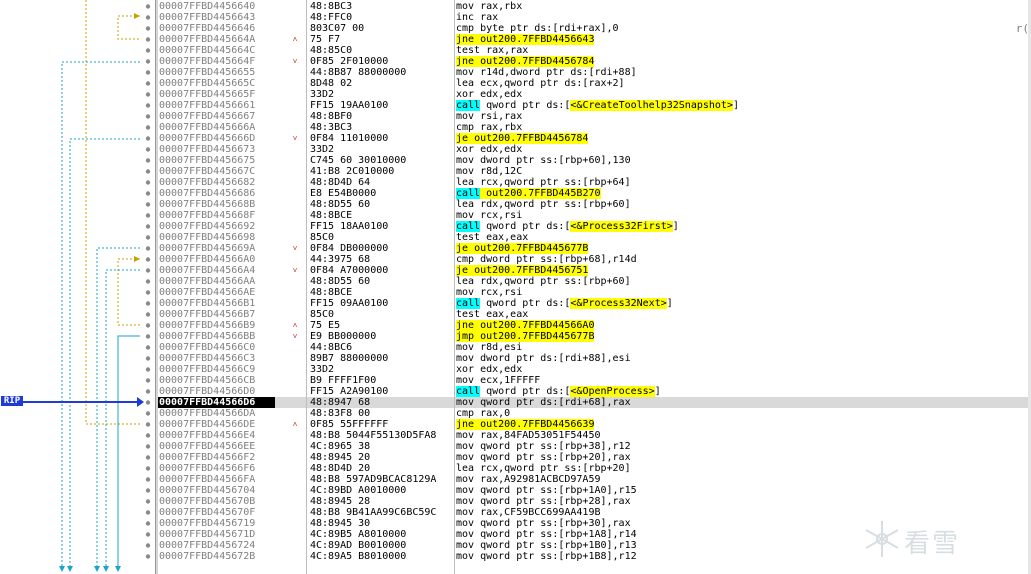 This screenshot has width=1031, height=574. I want to click on bytes-cell: 48:8D4D 20, so click(381, 468).